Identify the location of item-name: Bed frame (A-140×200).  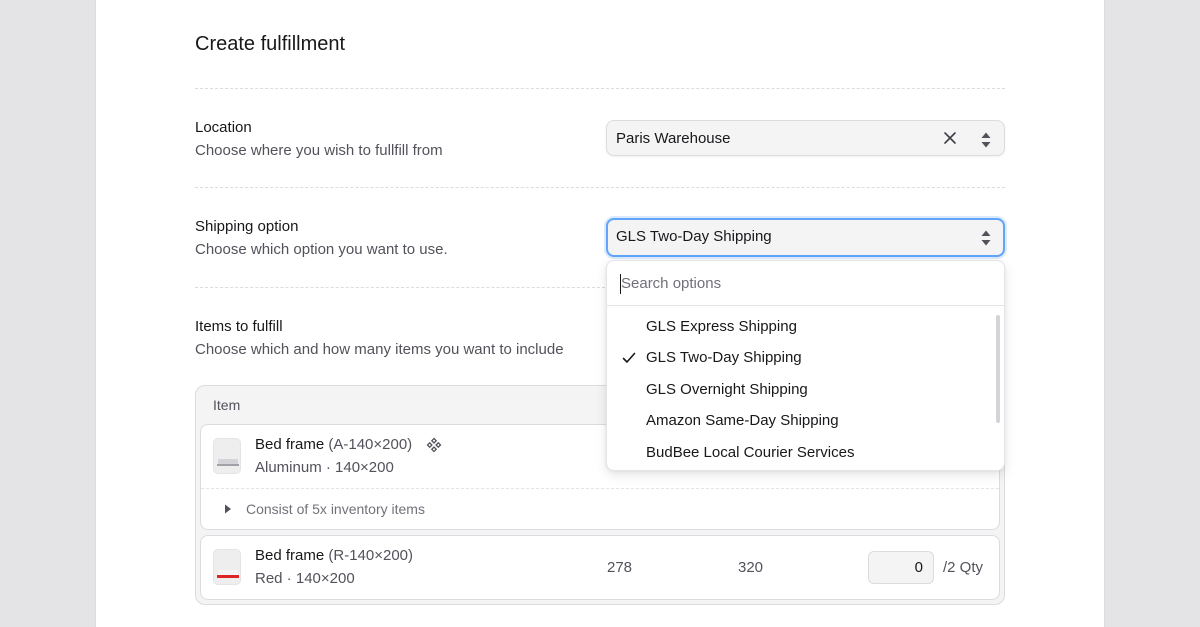
(333, 444).